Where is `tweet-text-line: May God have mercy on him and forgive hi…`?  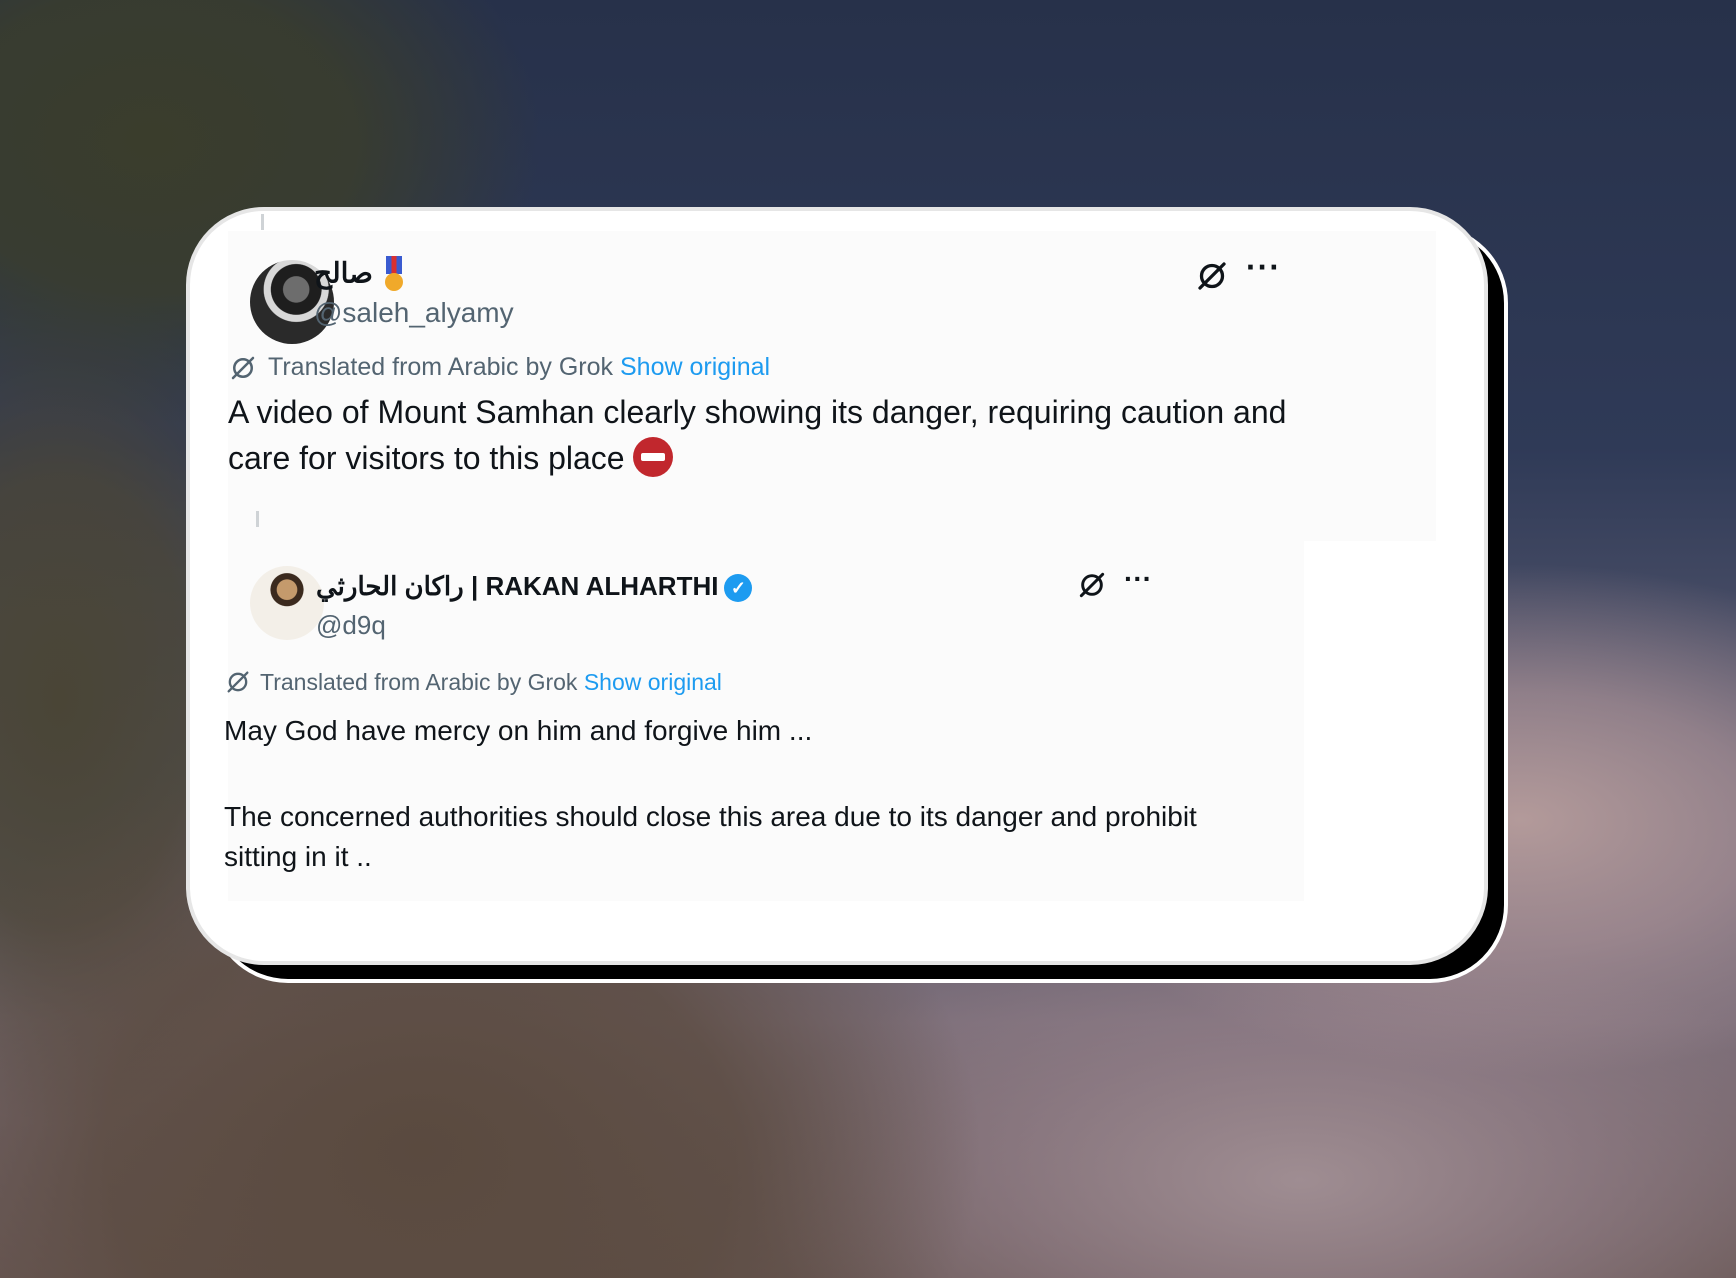 tweet-text-line: May God have mercy on him and forgive hi… is located at coordinates (518, 730).